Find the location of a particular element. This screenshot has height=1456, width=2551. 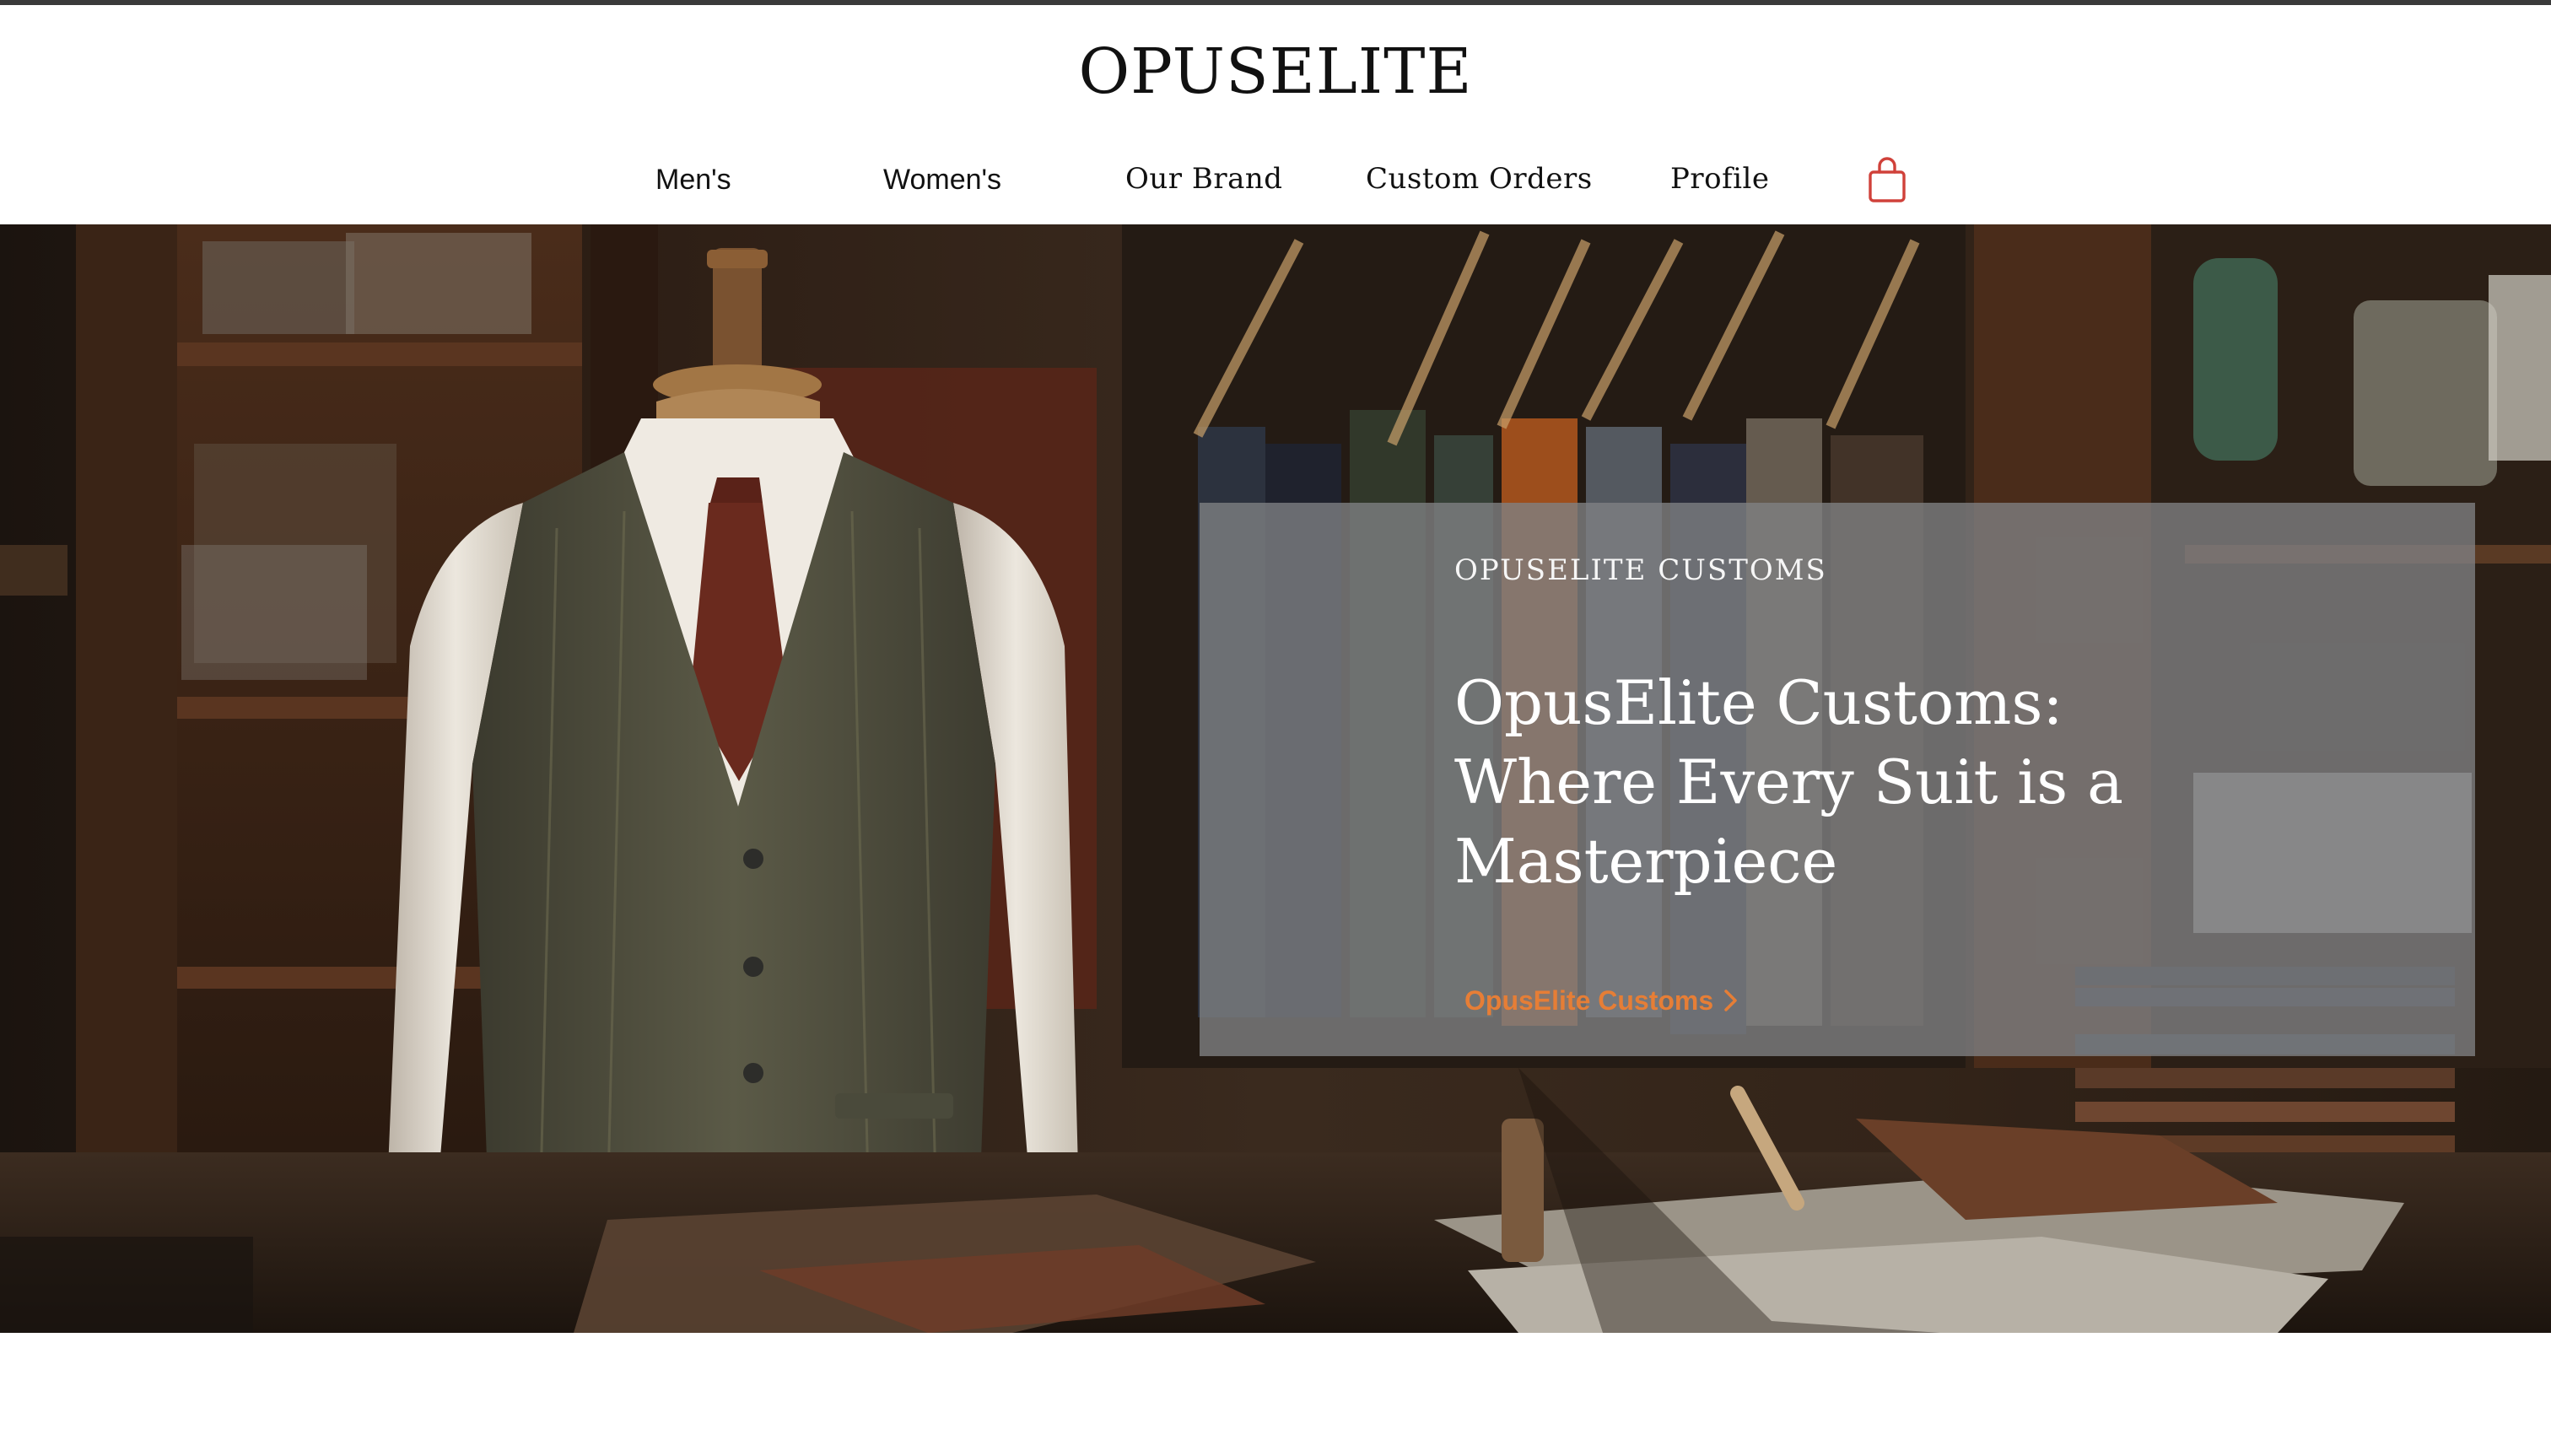

nav-item-custom-orders: Custom Orders is located at coordinates (1479, 179).